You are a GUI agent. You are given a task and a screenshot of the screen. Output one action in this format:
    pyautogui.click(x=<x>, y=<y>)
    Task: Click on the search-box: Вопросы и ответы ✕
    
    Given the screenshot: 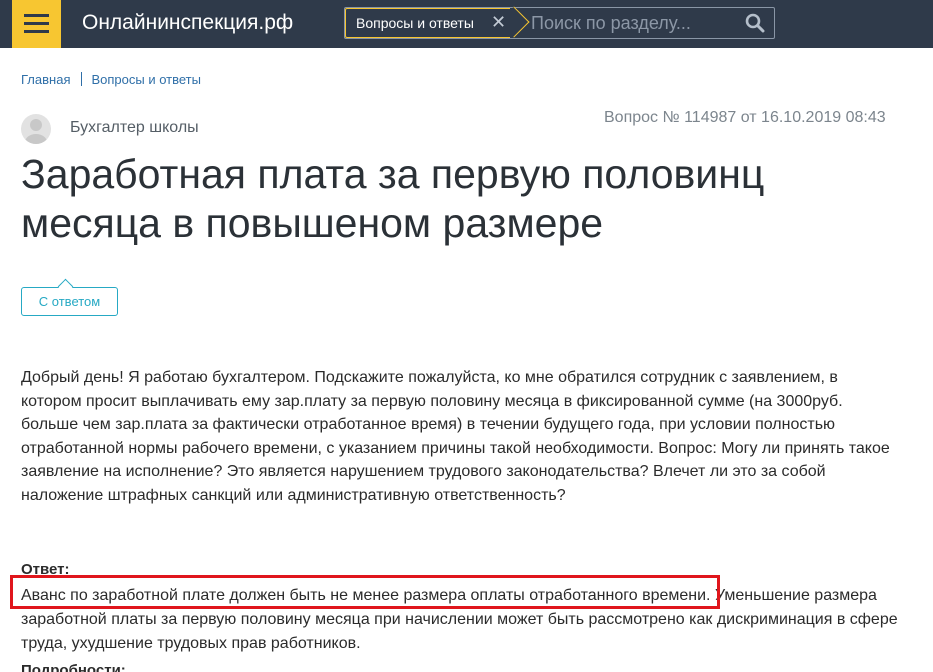 What is the action you would take?
    pyautogui.click(x=559, y=22)
    